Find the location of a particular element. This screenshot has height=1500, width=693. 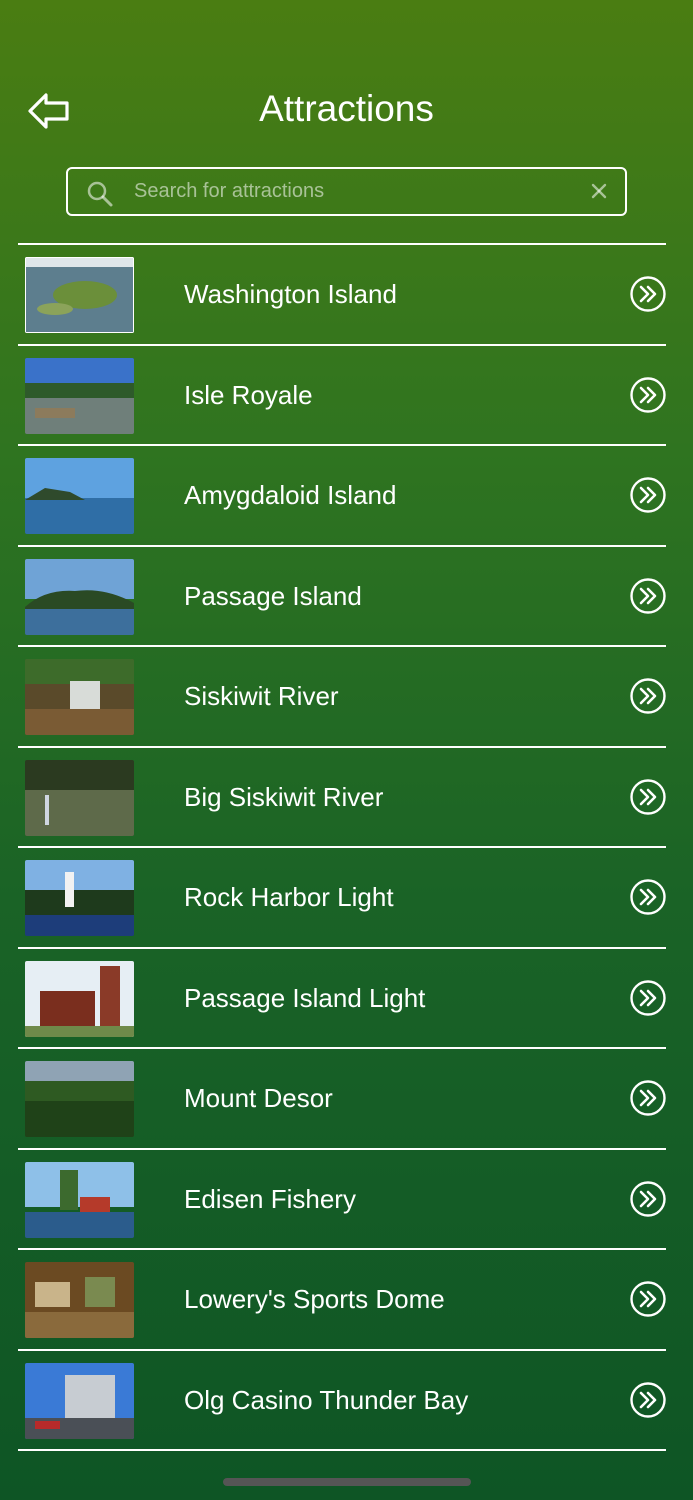

list-item: Passage Island is located at coordinates (342, 597).